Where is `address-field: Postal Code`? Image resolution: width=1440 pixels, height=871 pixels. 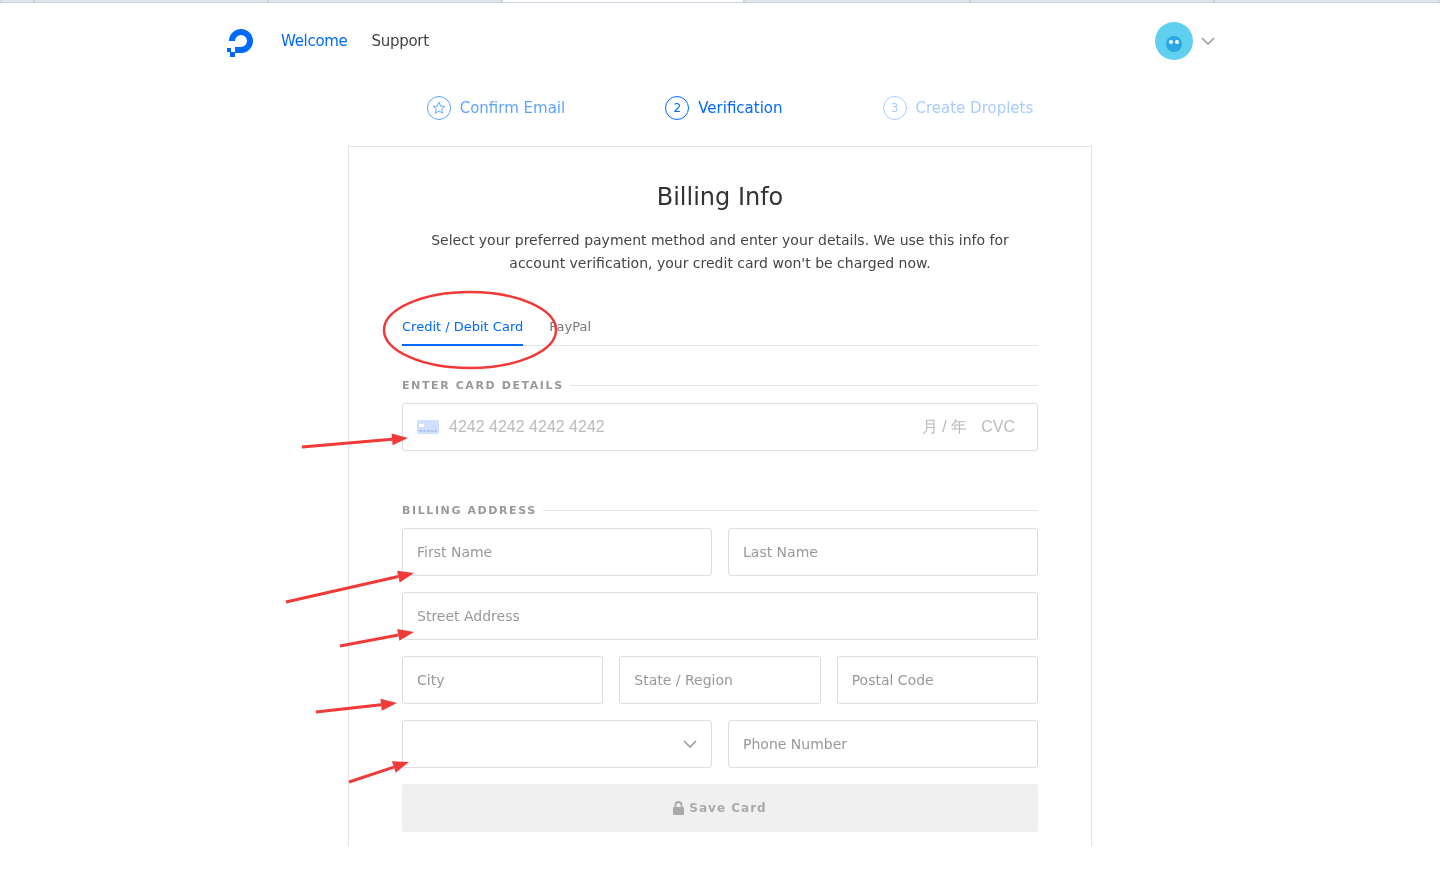 address-field: Postal Code is located at coordinates (937, 680).